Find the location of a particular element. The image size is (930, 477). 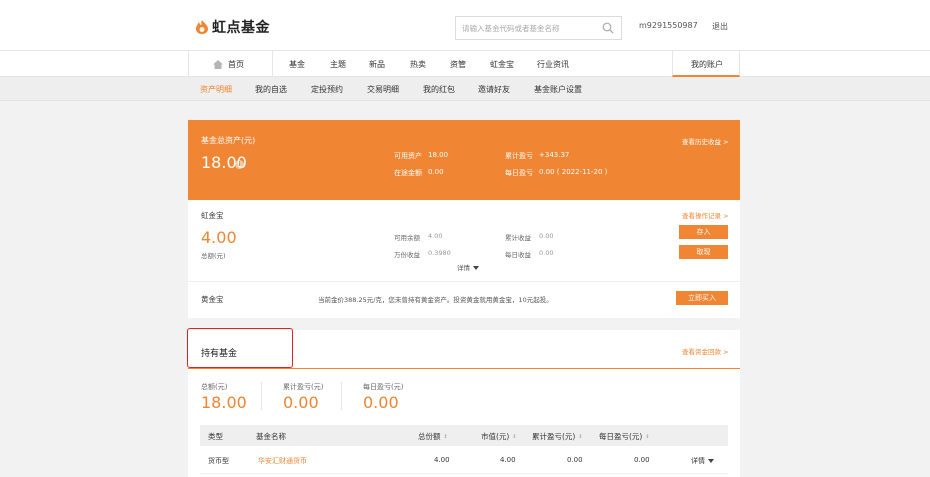

nav-item-asset-mgmt: 资管 is located at coordinates (458, 64).